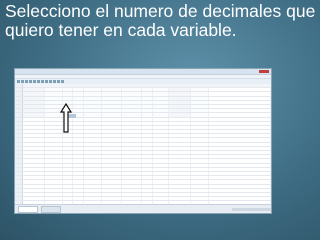 The width and height of the screenshot is (320, 240). Describe the element at coordinates (34, 81) in the screenshot. I see `redo-icon` at that location.